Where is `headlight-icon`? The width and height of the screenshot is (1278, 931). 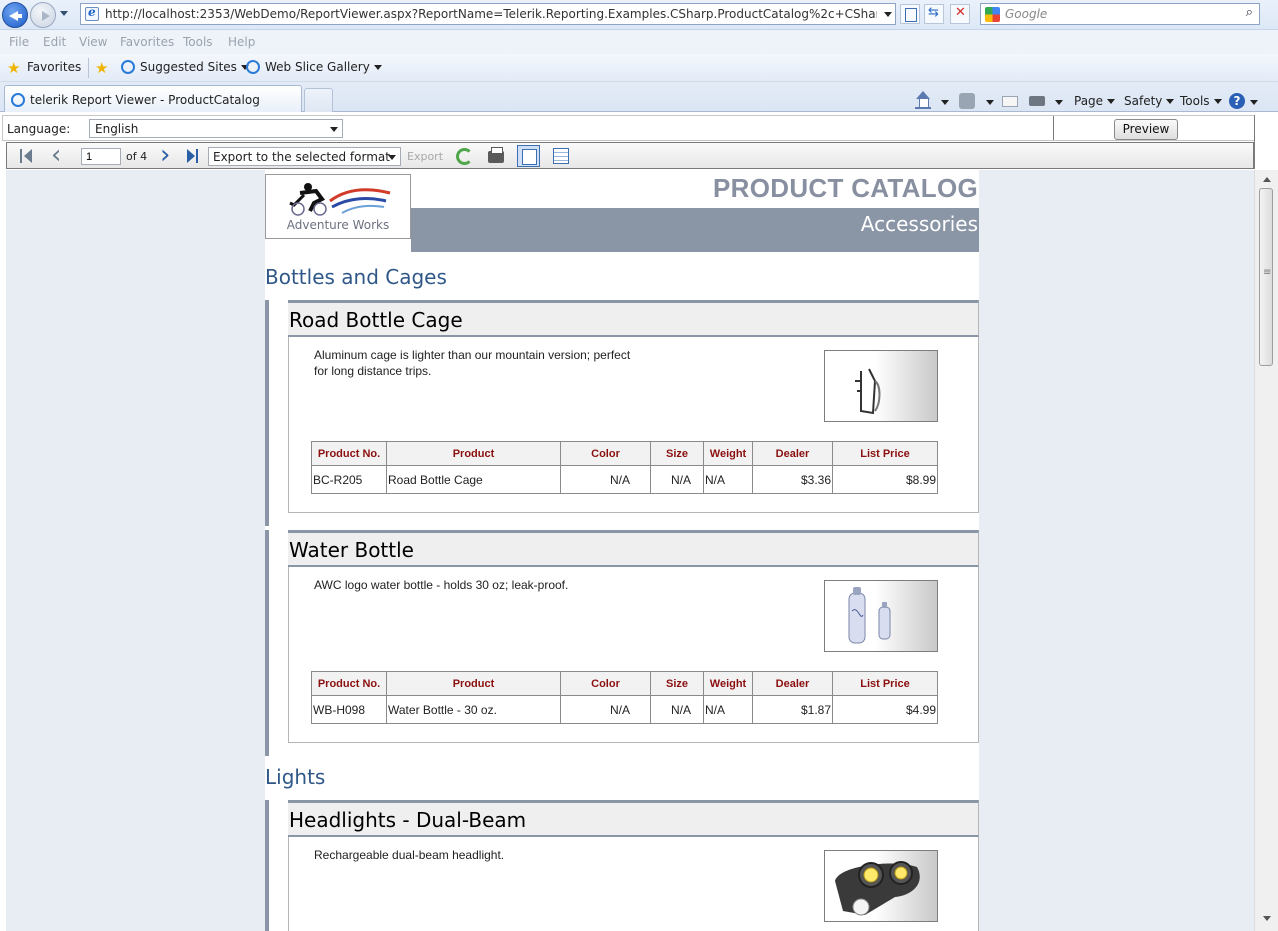
headlight-icon is located at coordinates (881, 886).